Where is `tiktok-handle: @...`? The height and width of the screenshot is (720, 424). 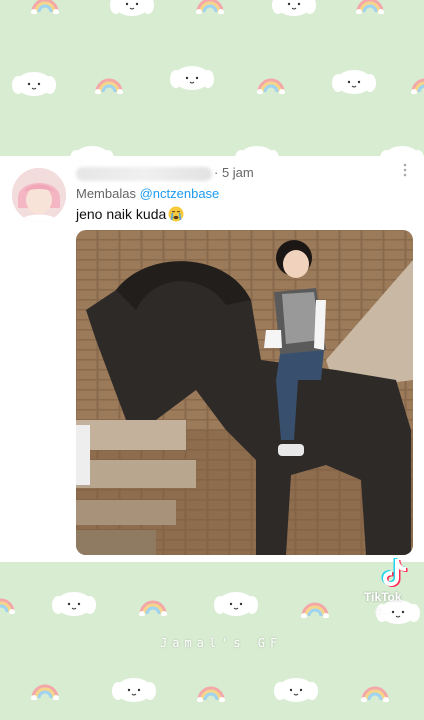
tiktok-handle: @... is located at coordinates (382, 611).